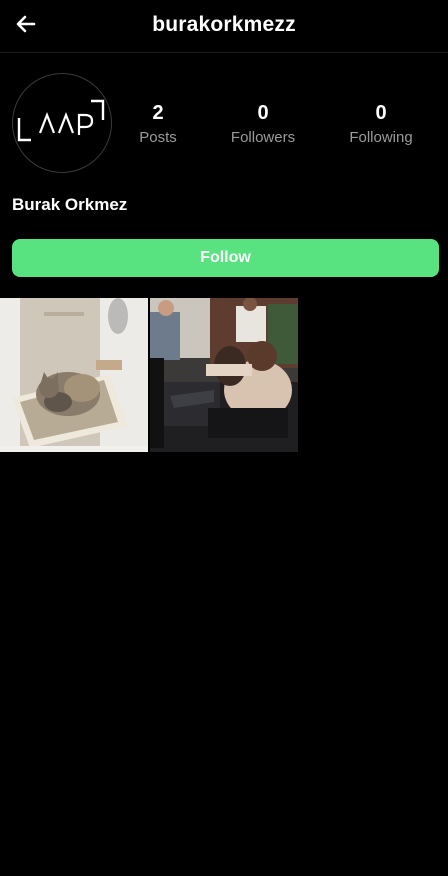 The width and height of the screenshot is (448, 876). I want to click on top-bar: burakorkmezz, so click(224, 26).